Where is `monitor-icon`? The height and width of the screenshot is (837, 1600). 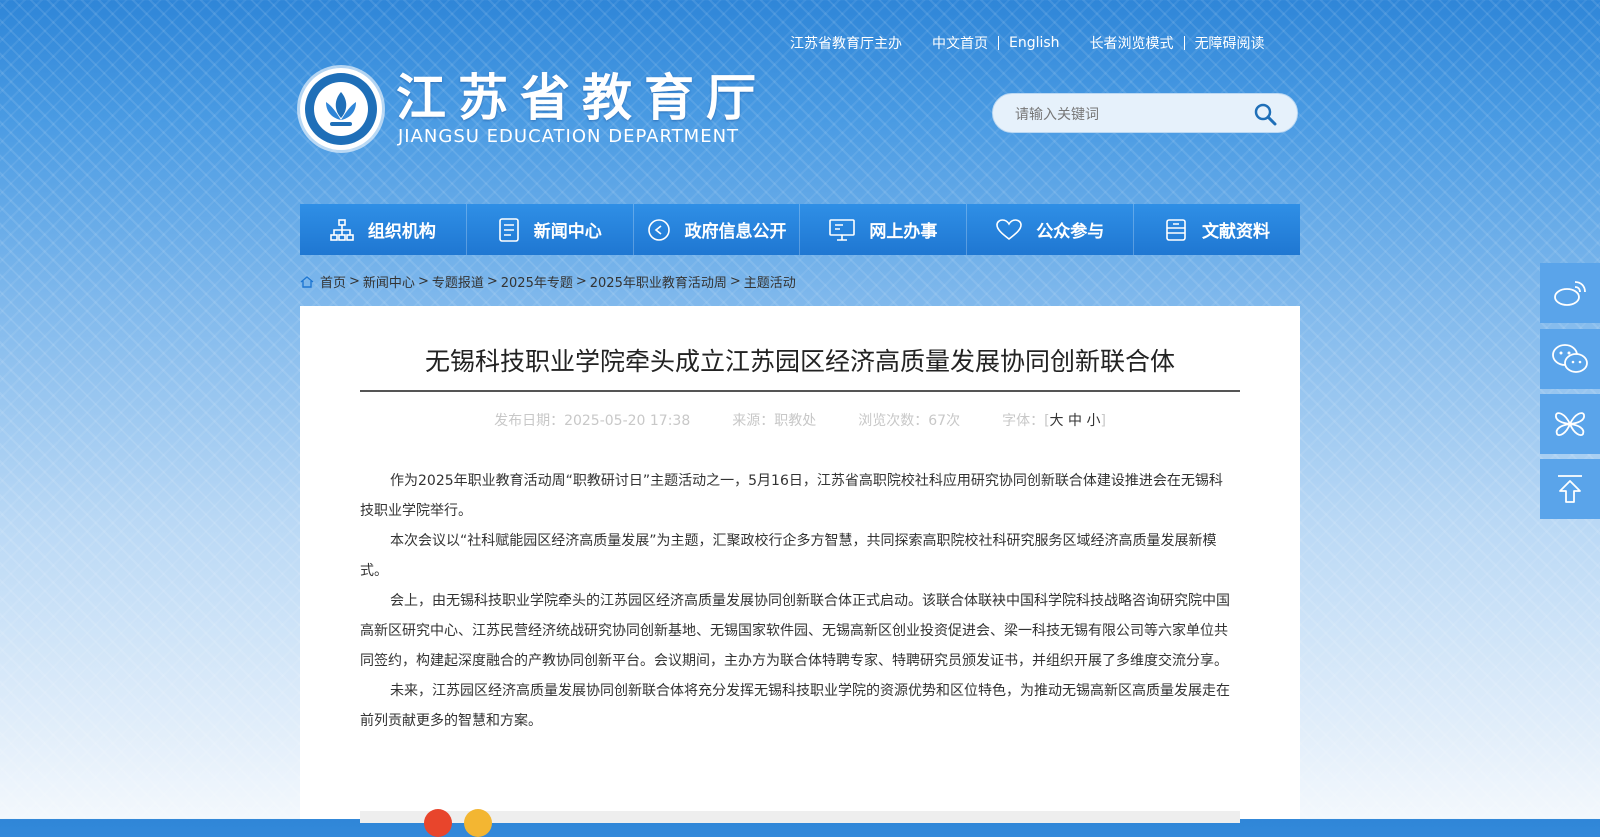 monitor-icon is located at coordinates (842, 229).